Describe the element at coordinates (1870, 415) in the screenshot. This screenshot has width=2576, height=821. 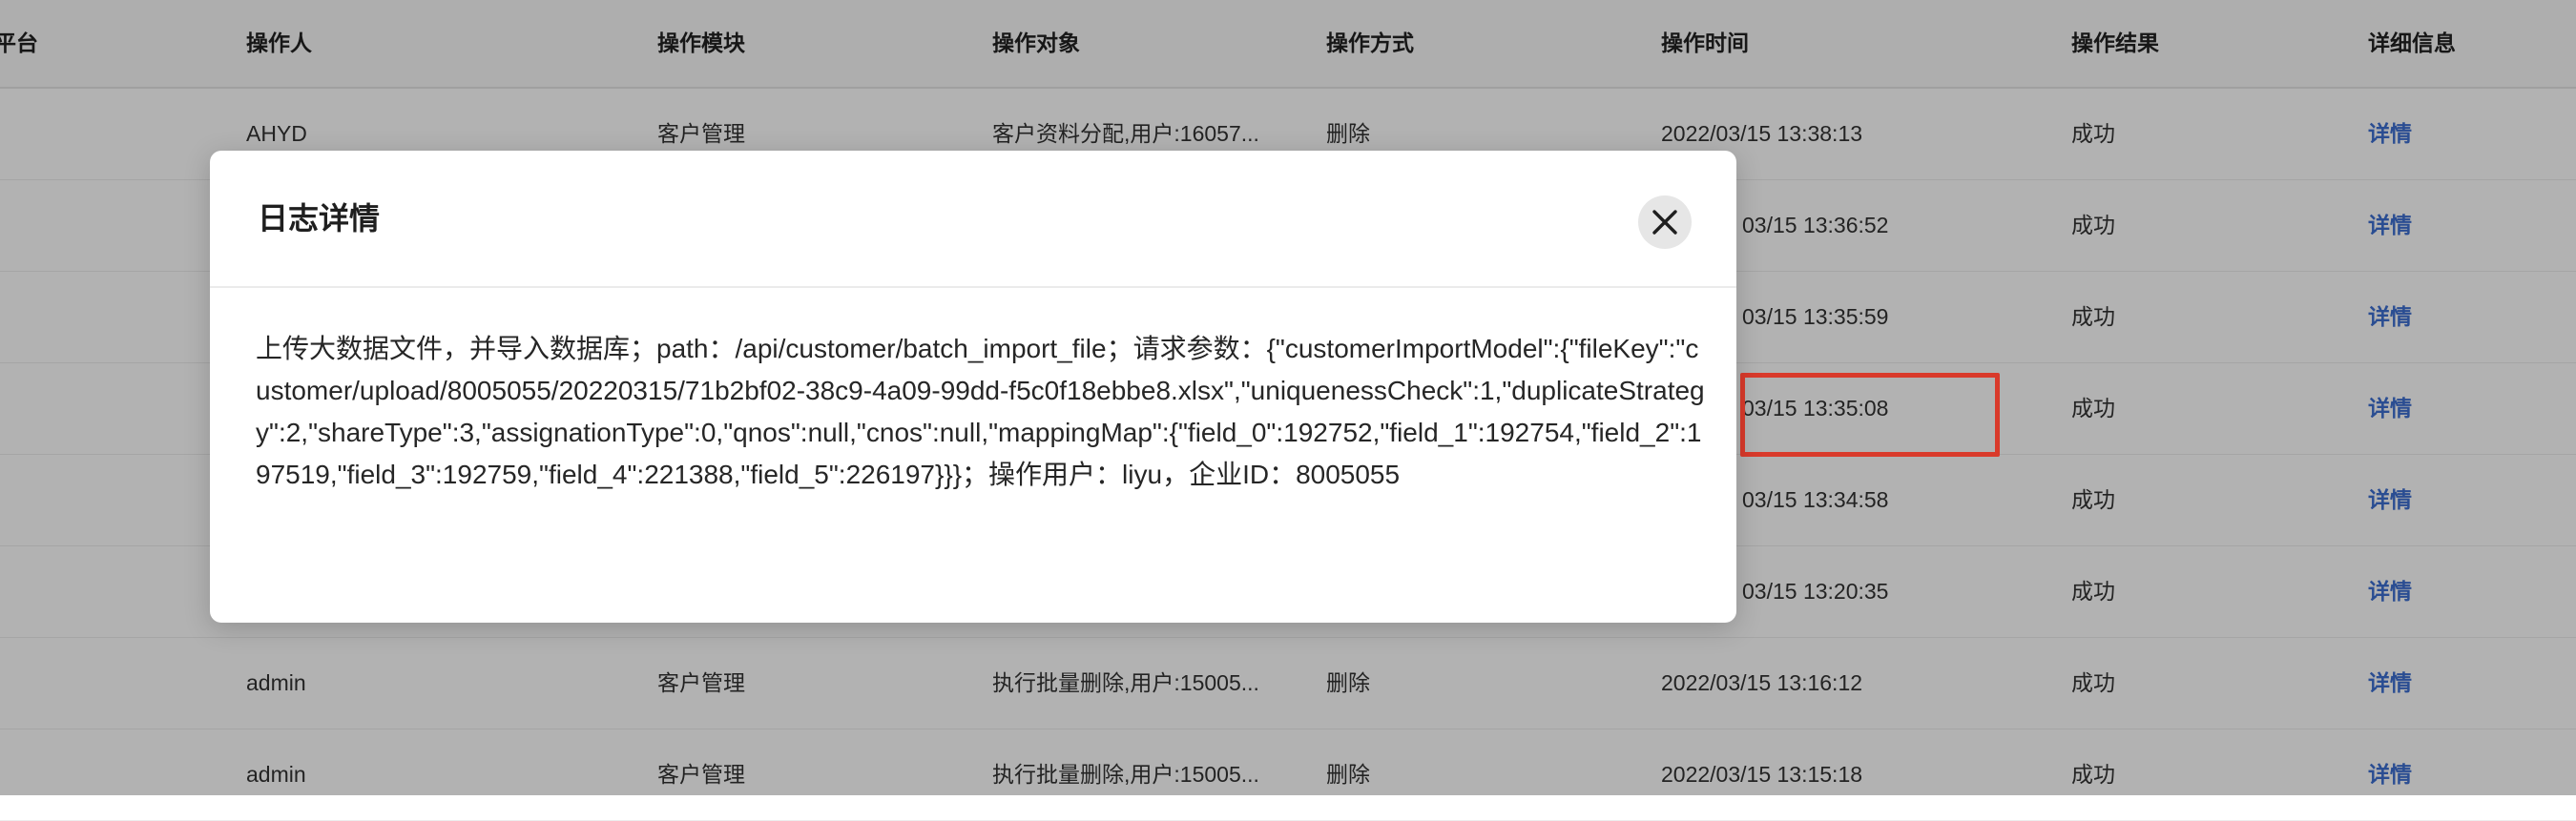
I see `highlight-box` at that location.